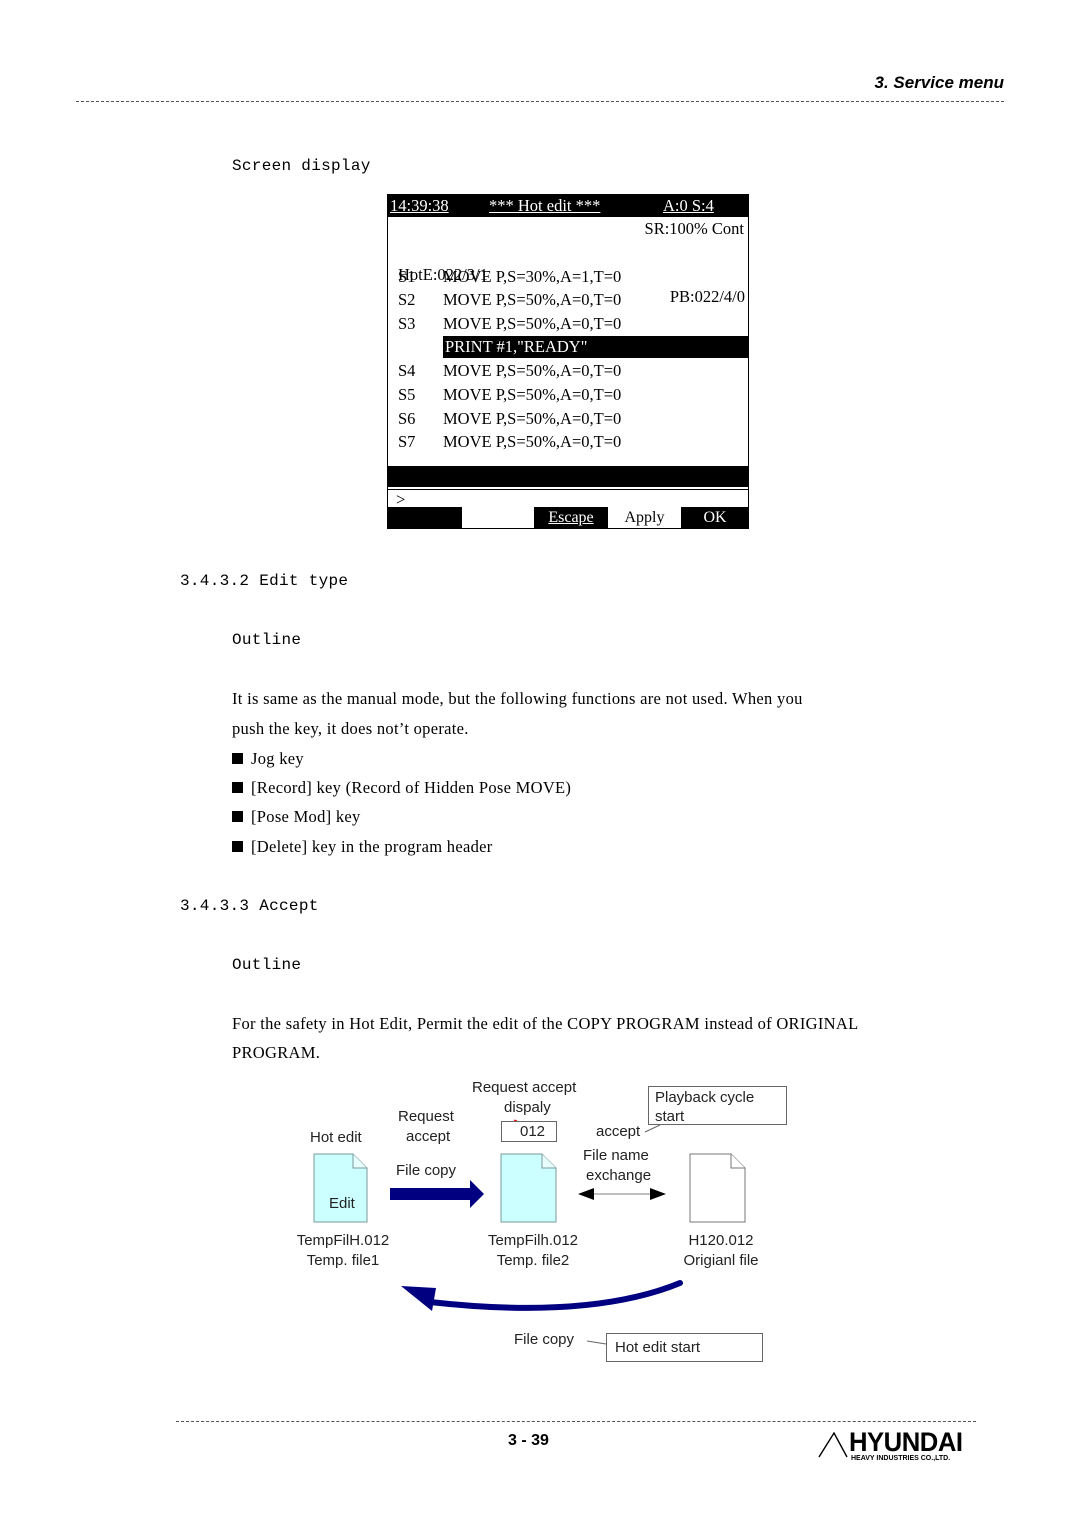 The height and width of the screenshot is (1528, 1080). Describe the element at coordinates (437, 1194) in the screenshot. I see `file-copy-arrow` at that location.